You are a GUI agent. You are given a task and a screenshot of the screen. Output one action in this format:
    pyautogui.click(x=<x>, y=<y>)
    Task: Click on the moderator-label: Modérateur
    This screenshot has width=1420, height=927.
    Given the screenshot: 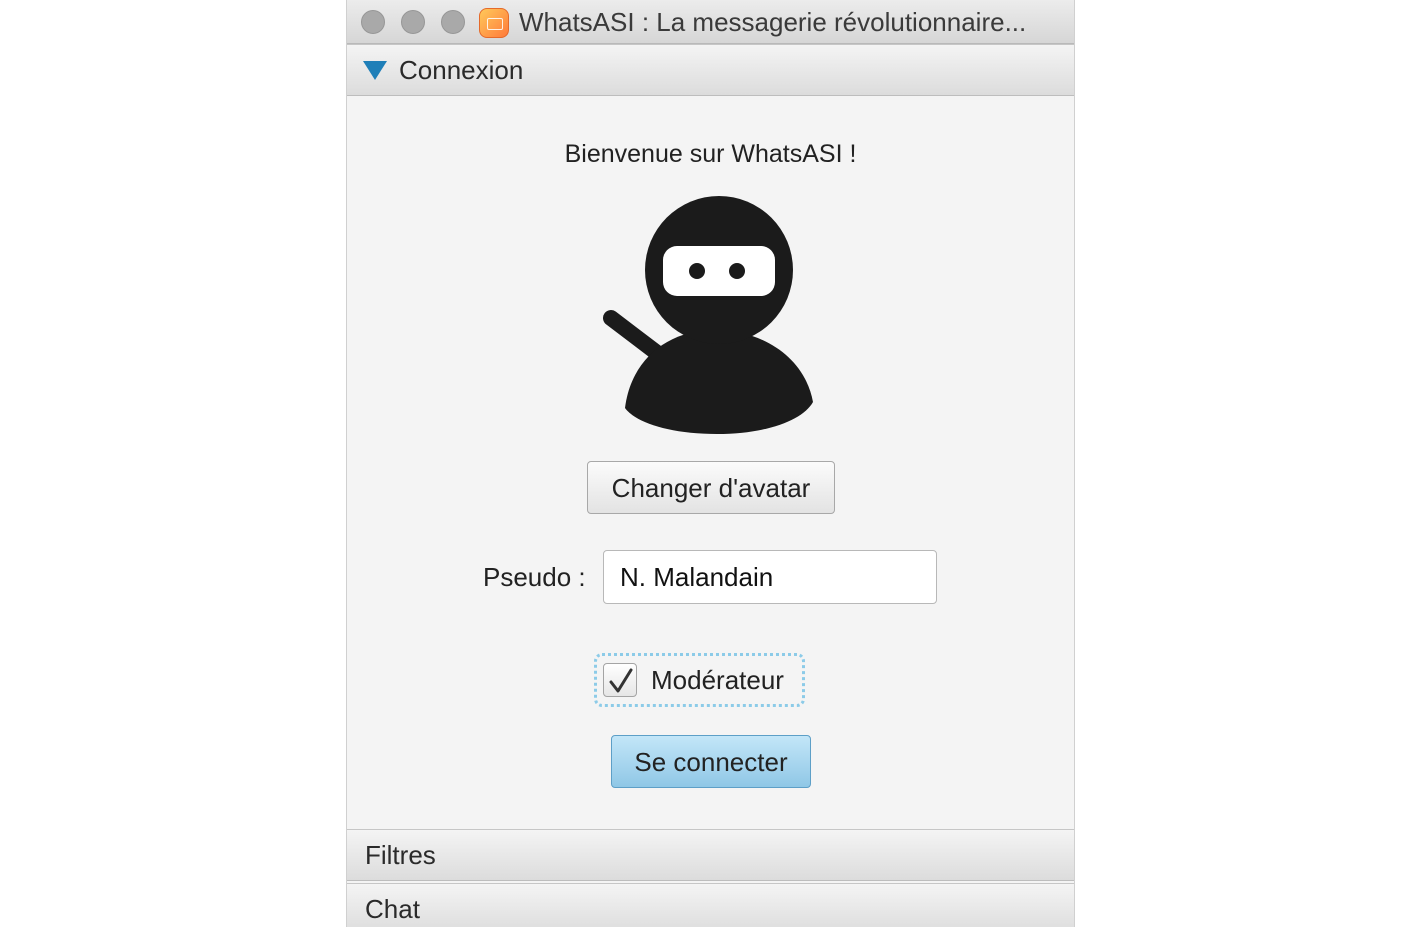 What is the action you would take?
    pyautogui.click(x=717, y=680)
    